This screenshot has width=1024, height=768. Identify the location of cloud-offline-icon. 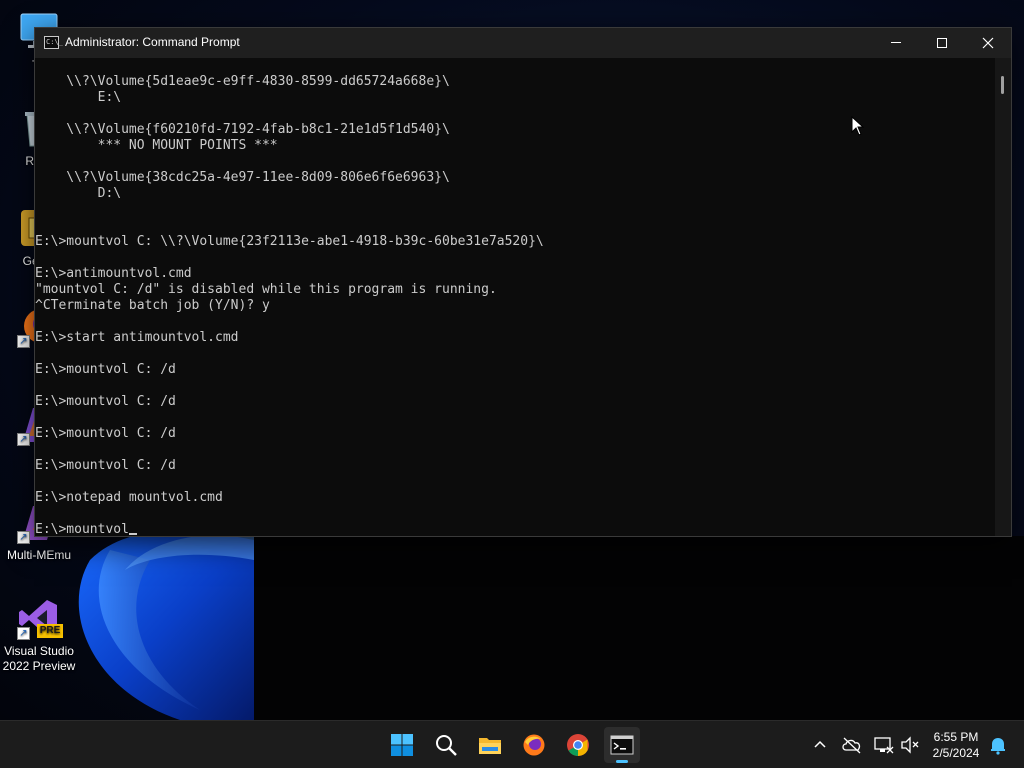
(851, 745).